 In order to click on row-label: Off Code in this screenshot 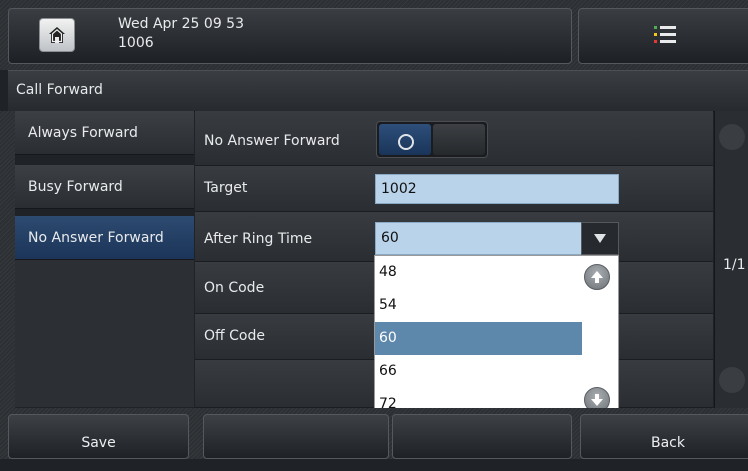, I will do `click(234, 336)`.